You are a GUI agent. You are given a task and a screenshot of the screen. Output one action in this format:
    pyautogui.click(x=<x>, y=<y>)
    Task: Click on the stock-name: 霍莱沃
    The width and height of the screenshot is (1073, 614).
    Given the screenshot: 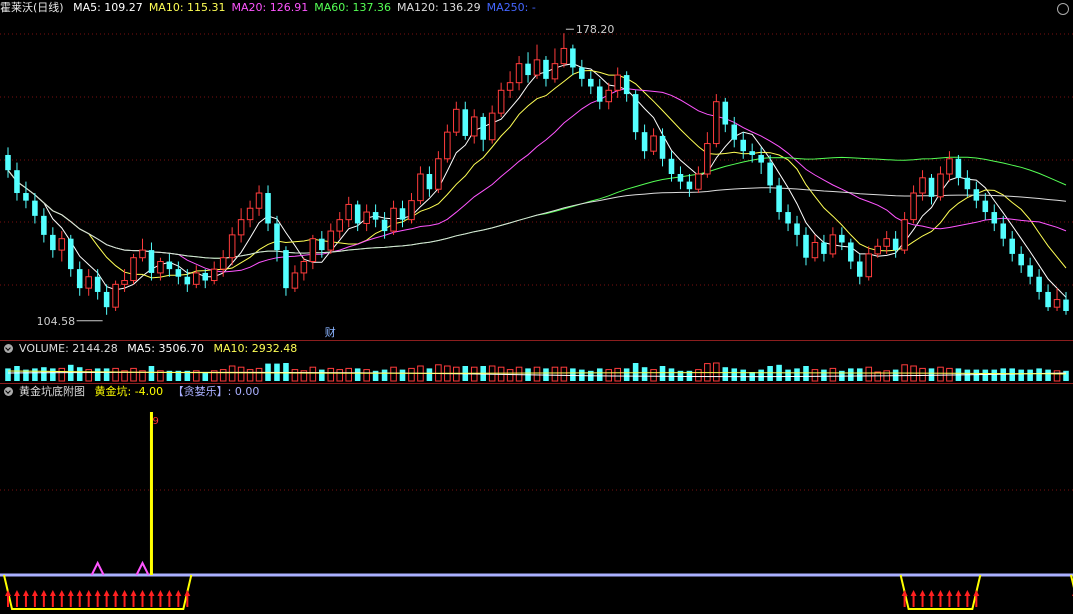 What is the action you would take?
    pyautogui.click(x=16, y=7)
    